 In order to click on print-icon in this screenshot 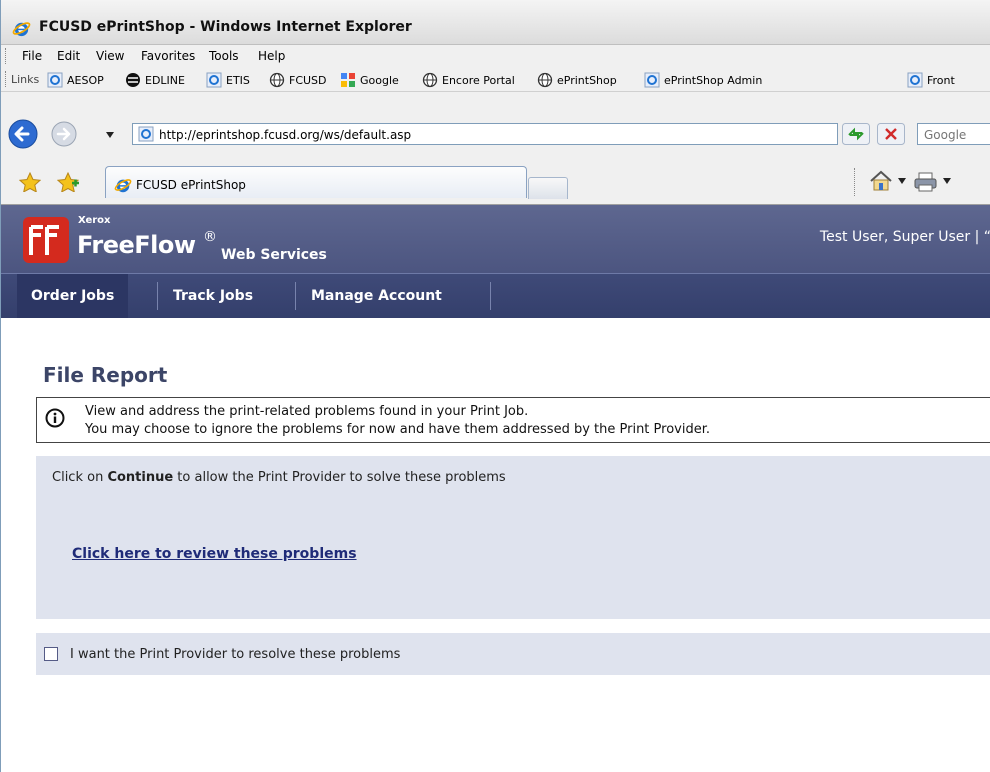, I will do `click(926, 182)`.